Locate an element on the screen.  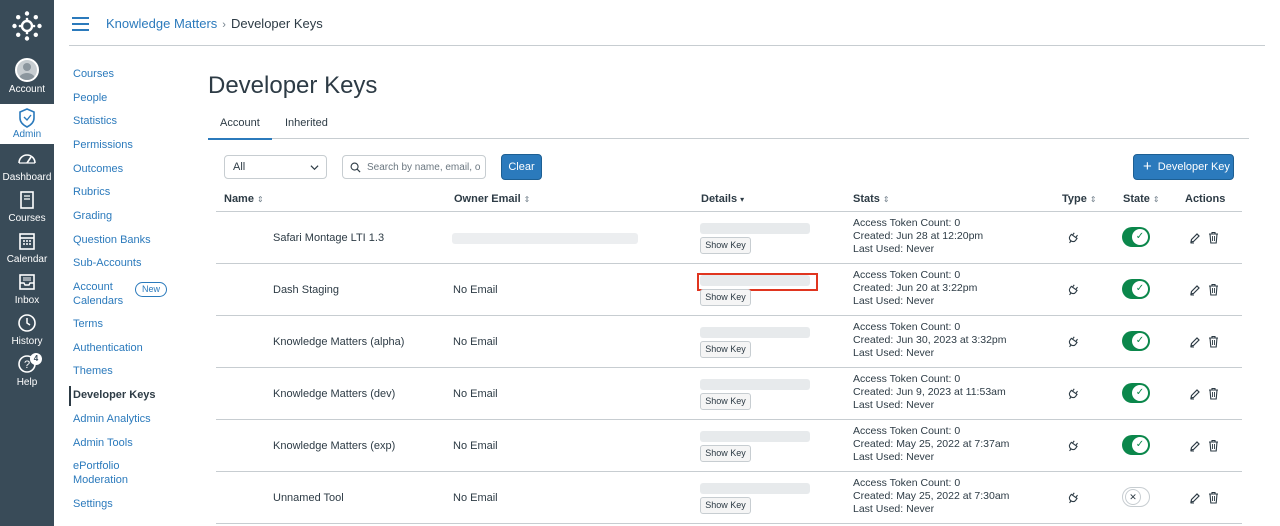
tab-inherited: Inherited is located at coordinates (306, 127).